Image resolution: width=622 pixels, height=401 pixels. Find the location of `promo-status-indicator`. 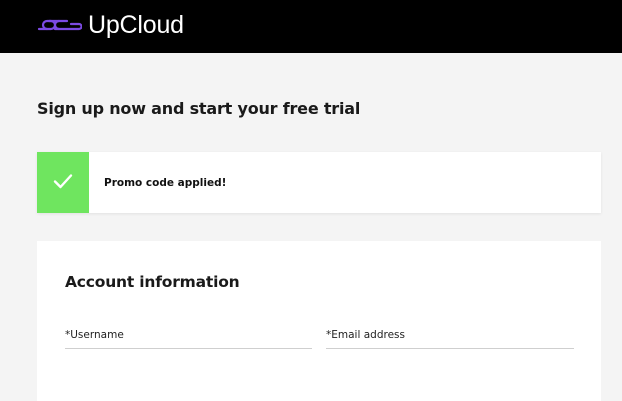

promo-status-indicator is located at coordinates (63, 182).